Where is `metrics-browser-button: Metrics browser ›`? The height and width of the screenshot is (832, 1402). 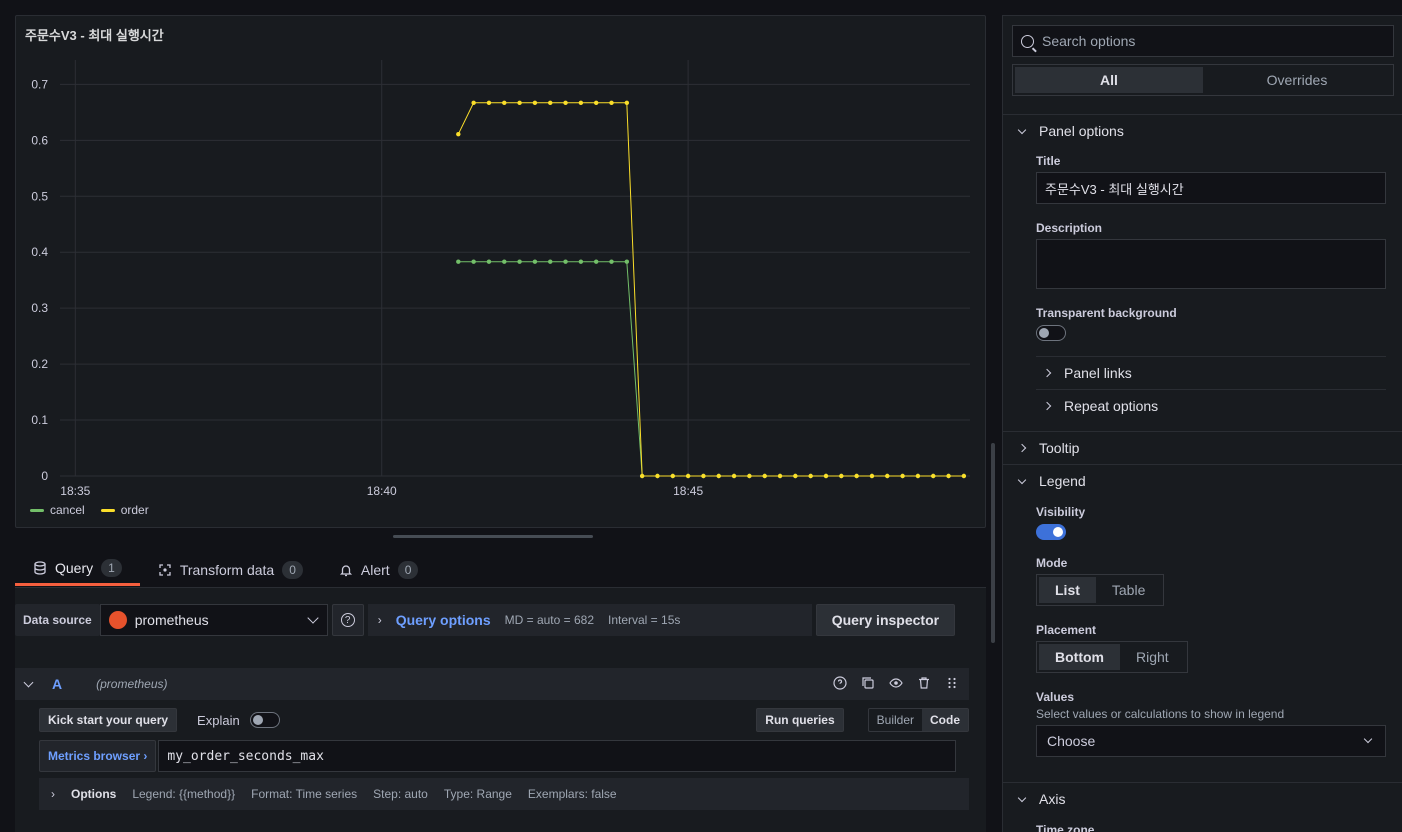
metrics-browser-button: Metrics browser › is located at coordinates (98, 756).